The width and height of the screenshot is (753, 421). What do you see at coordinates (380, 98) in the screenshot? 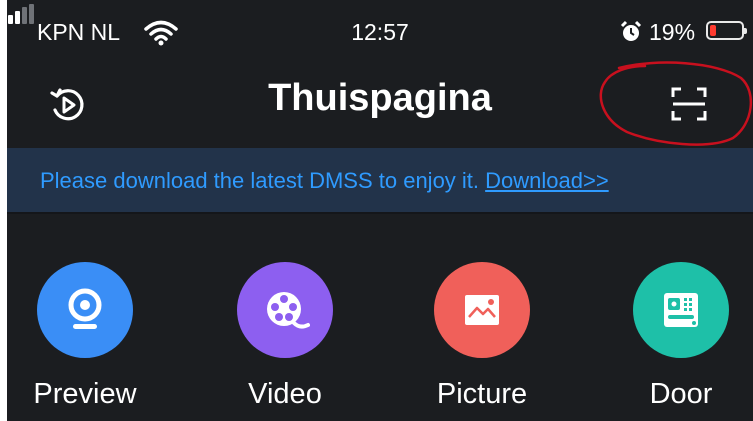
I see `page-title: Thuispagina` at bounding box center [380, 98].